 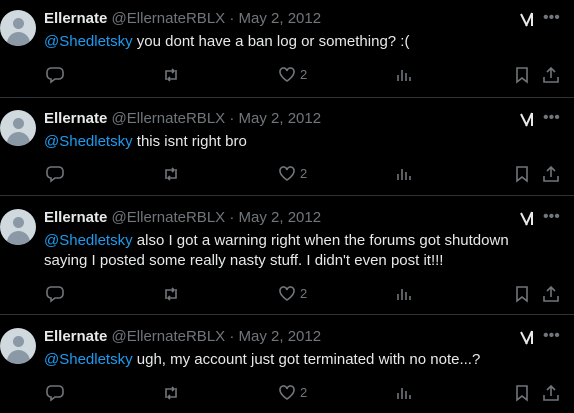 I want to click on tweet-body: you dont have a ban log or something? :(, so click(x=271, y=41).